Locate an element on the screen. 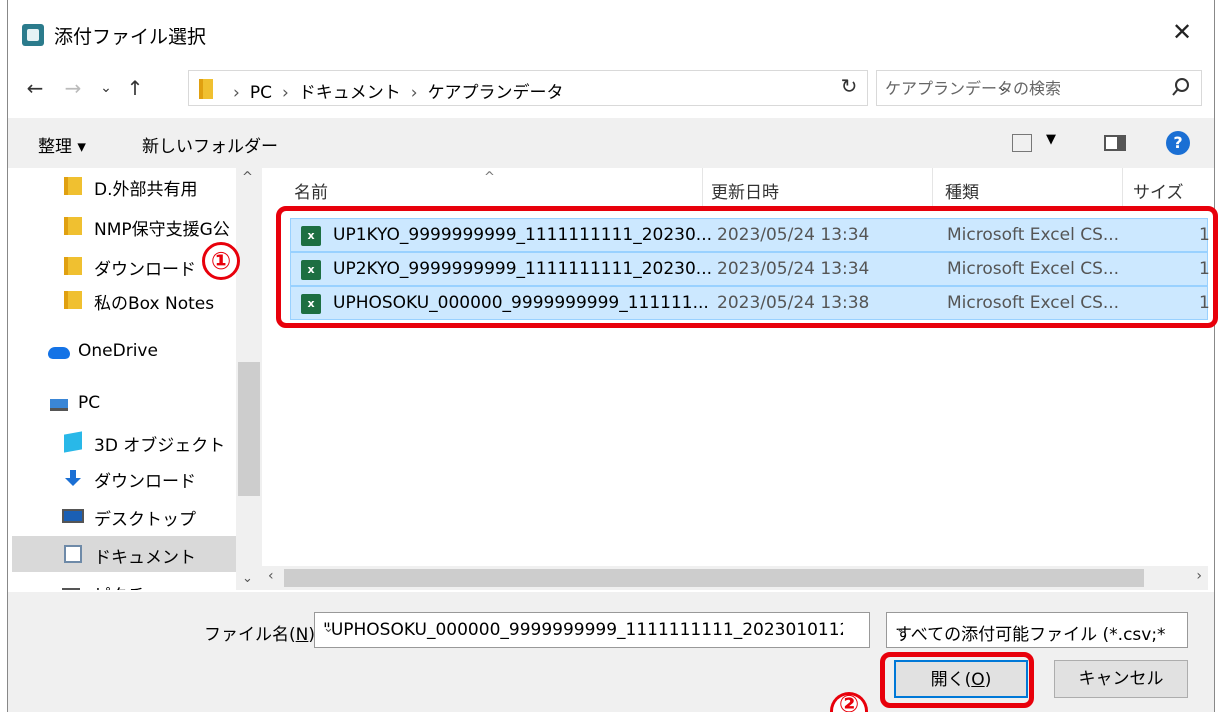  address-row: ← → ⌄ ↑ › PC › ドキュメント › ケアプランデータ ⌄ ↻ is located at coordinates (611, 88).